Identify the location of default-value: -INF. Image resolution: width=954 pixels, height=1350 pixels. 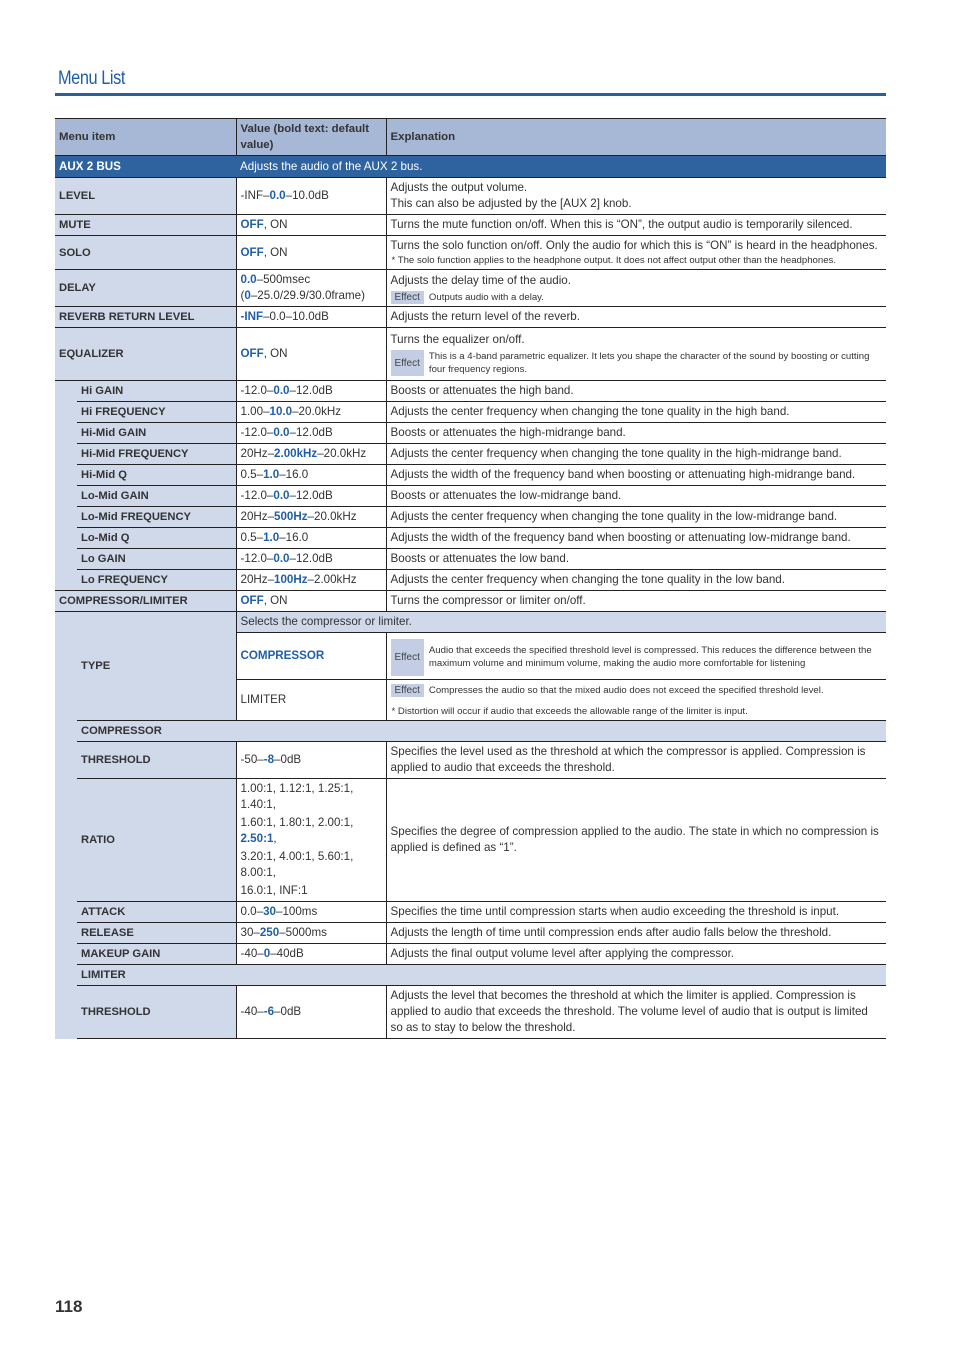
(252, 316).